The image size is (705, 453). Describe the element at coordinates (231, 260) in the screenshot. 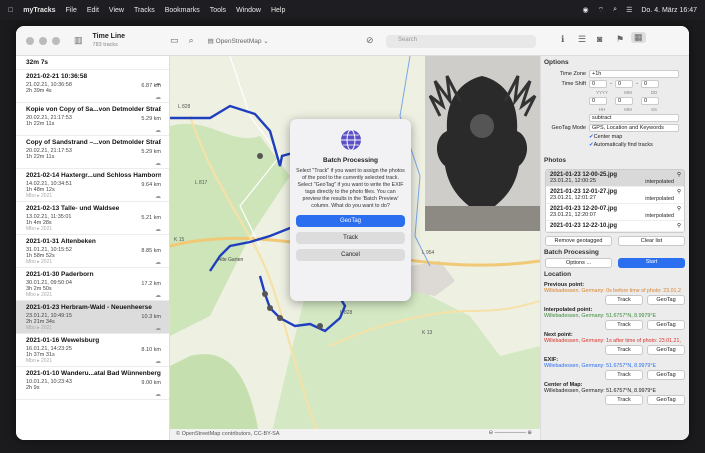

I see `map-town-label: Alte Garten` at that location.